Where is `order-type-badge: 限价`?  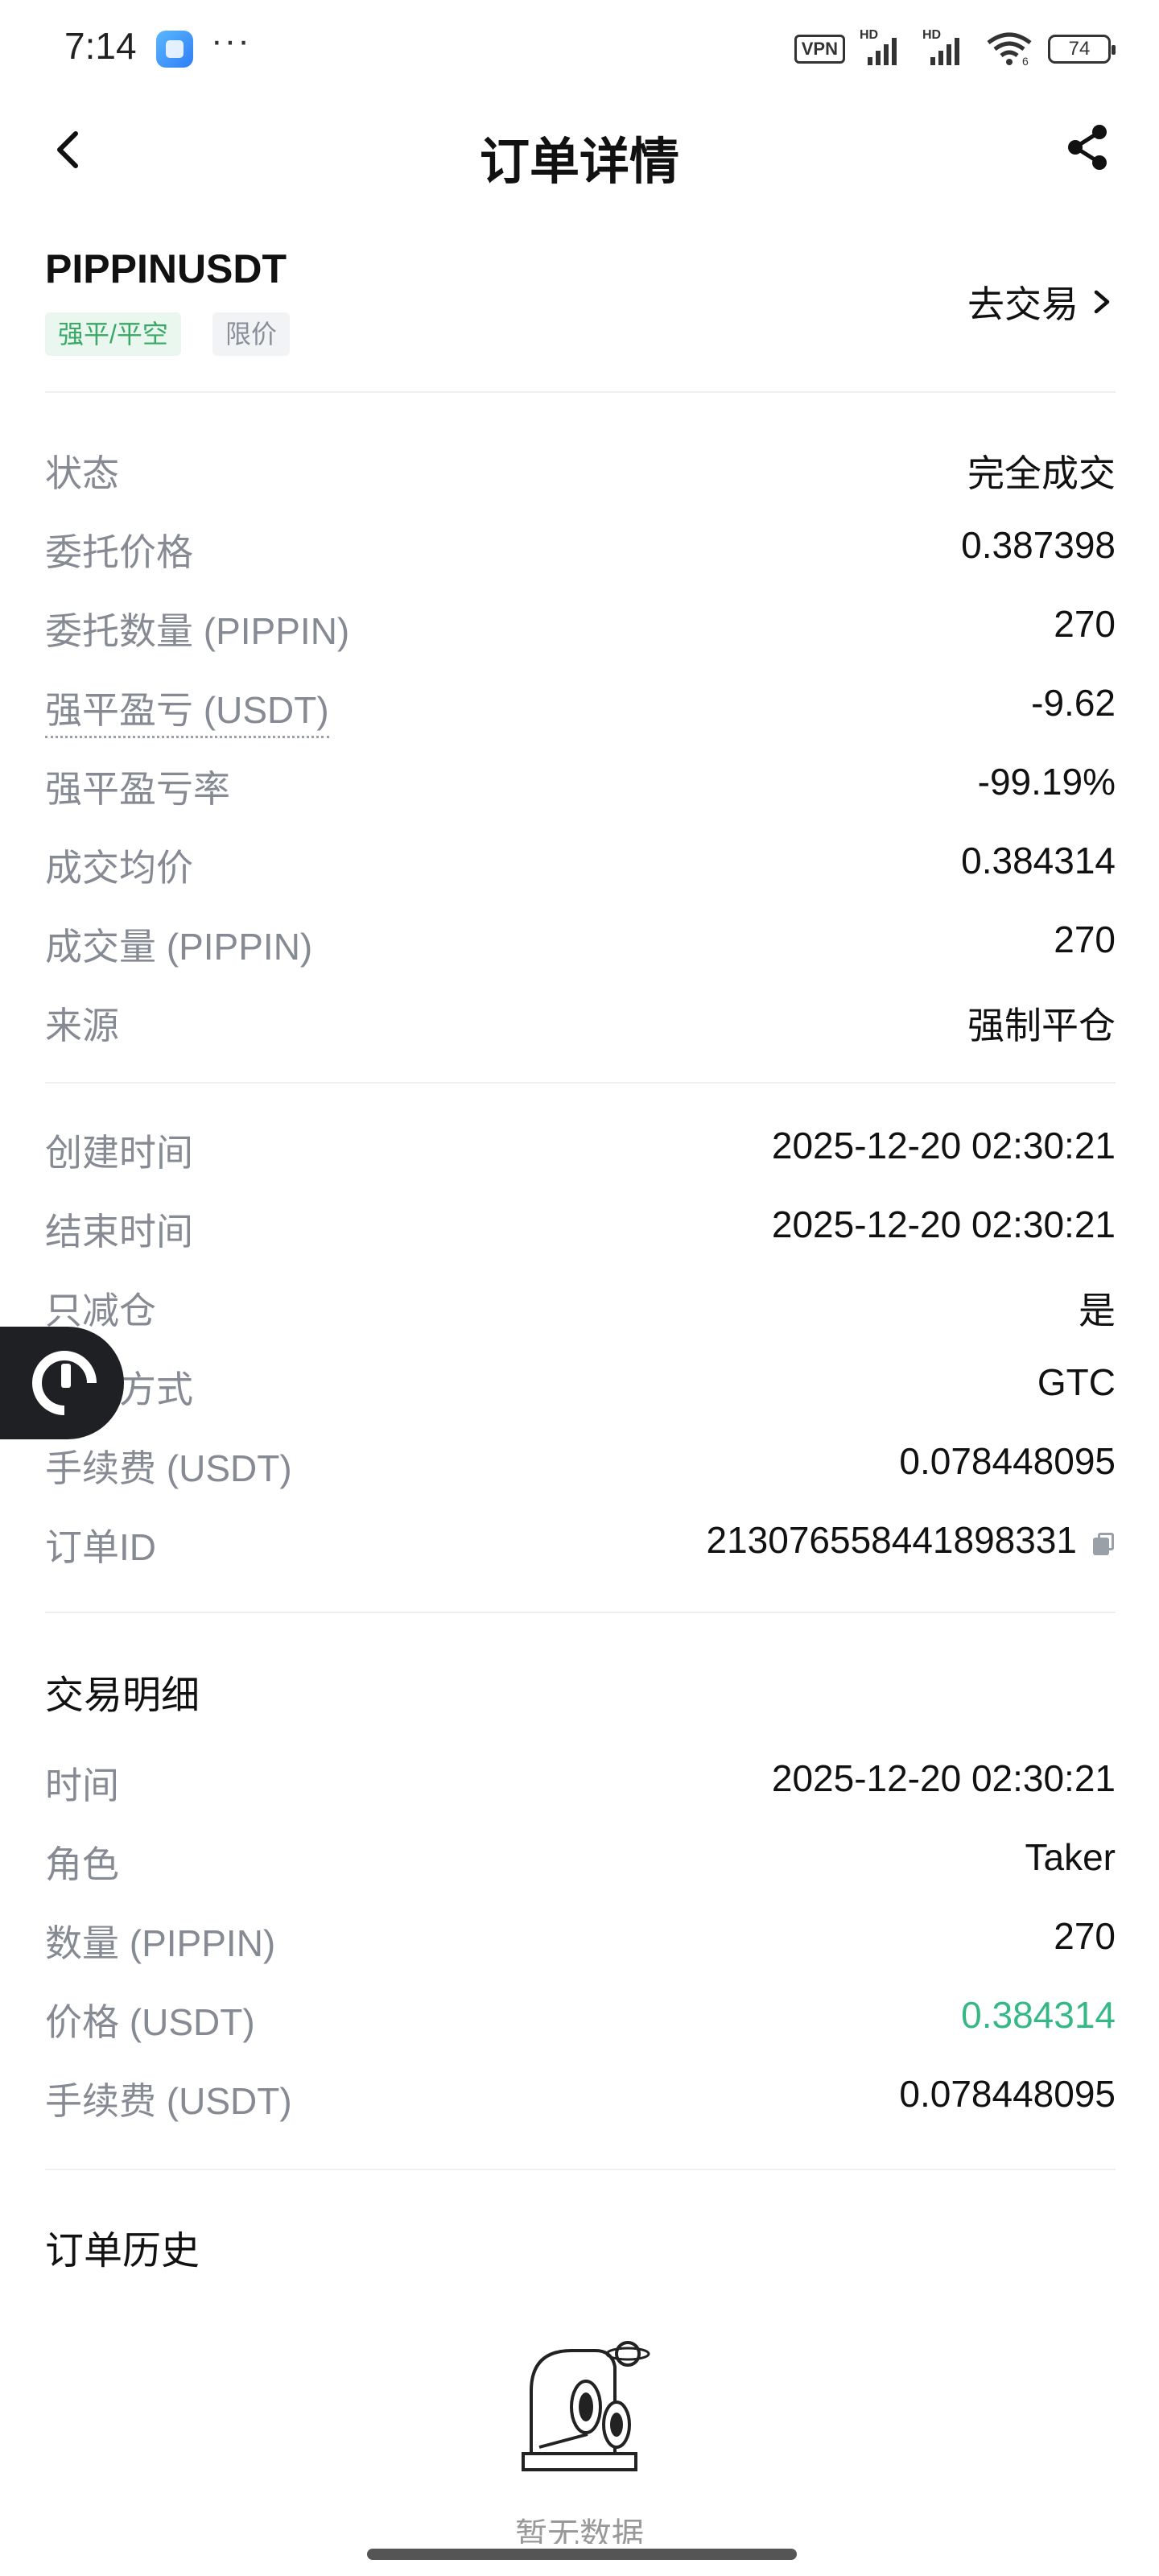 order-type-badge: 限价 is located at coordinates (251, 334).